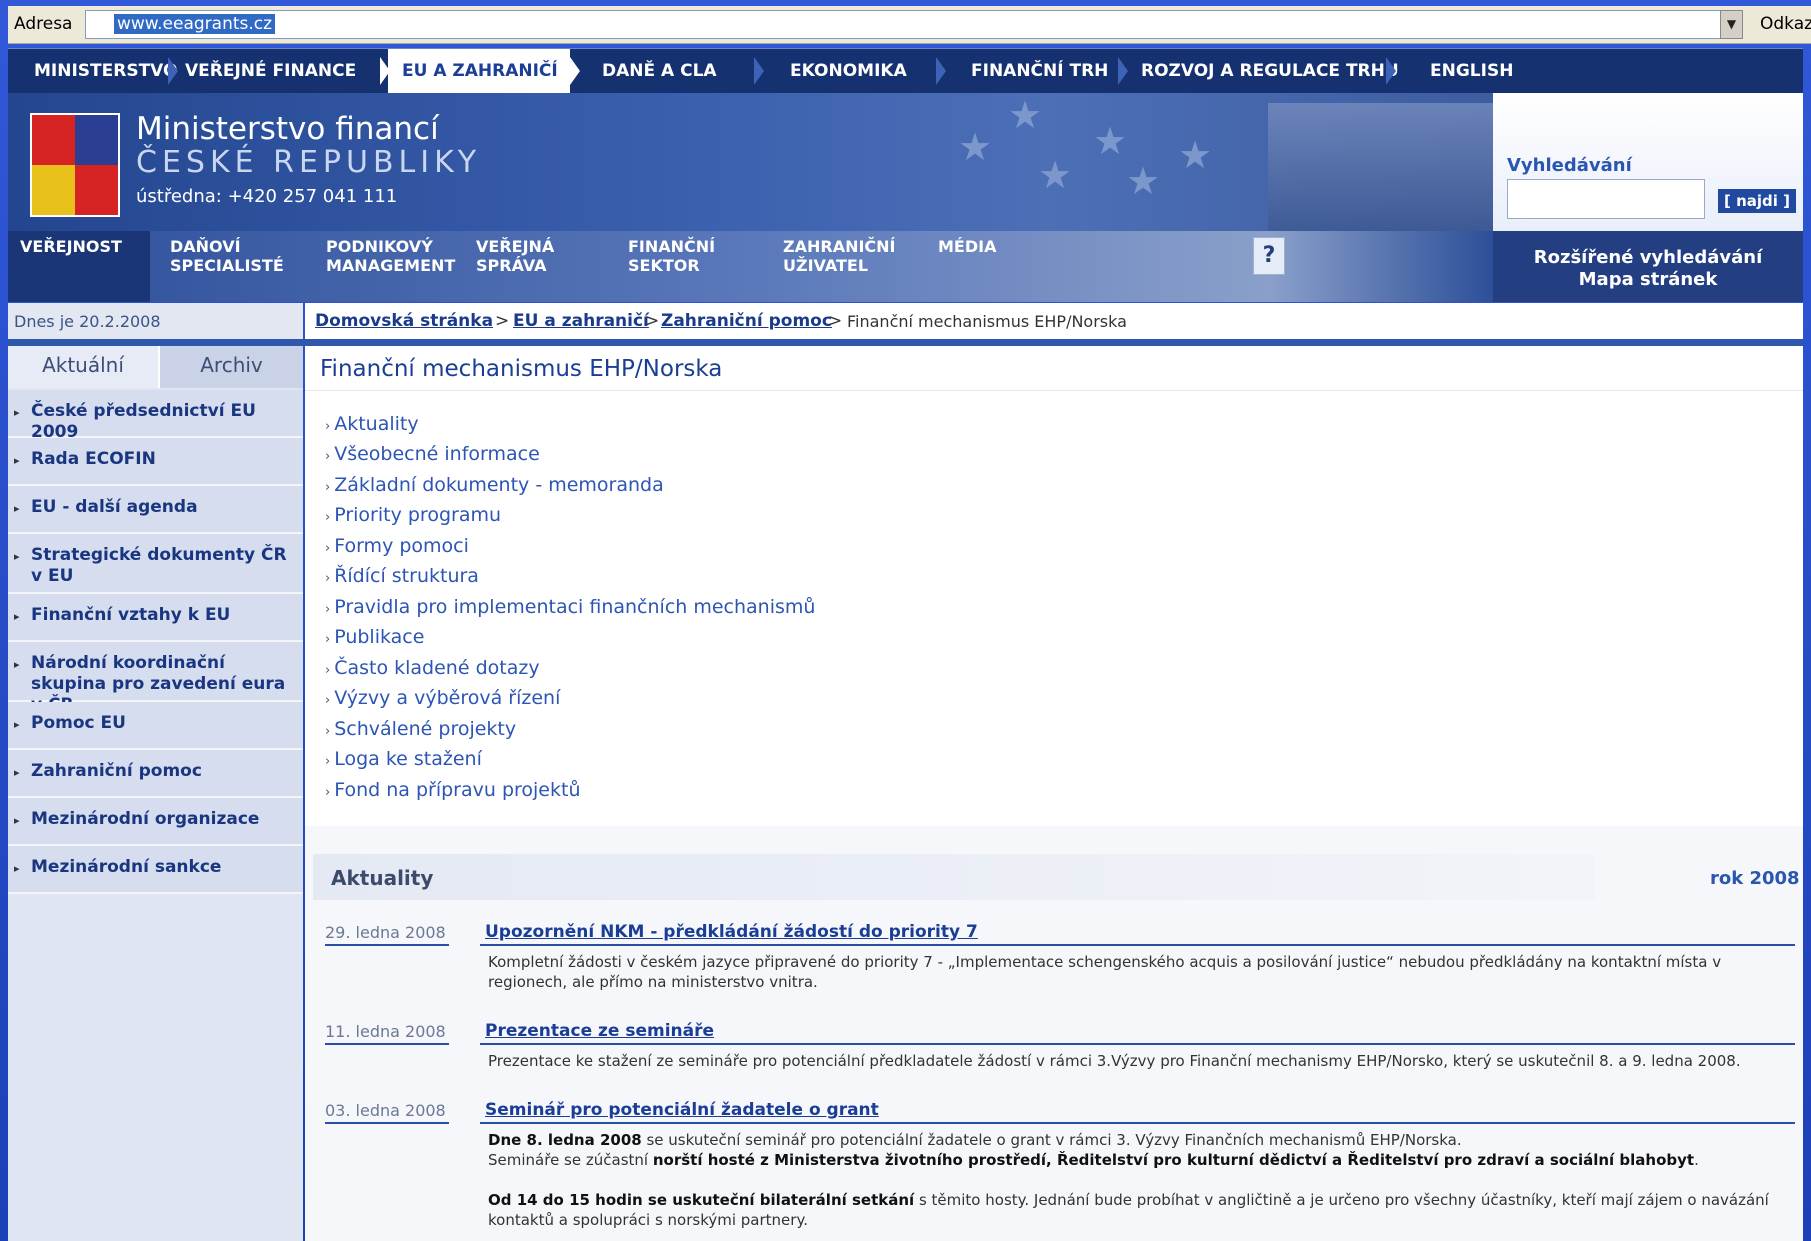  I want to click on audience-verejna-sprava: VEŘEJNÁ SPRÁVA, so click(515, 256).